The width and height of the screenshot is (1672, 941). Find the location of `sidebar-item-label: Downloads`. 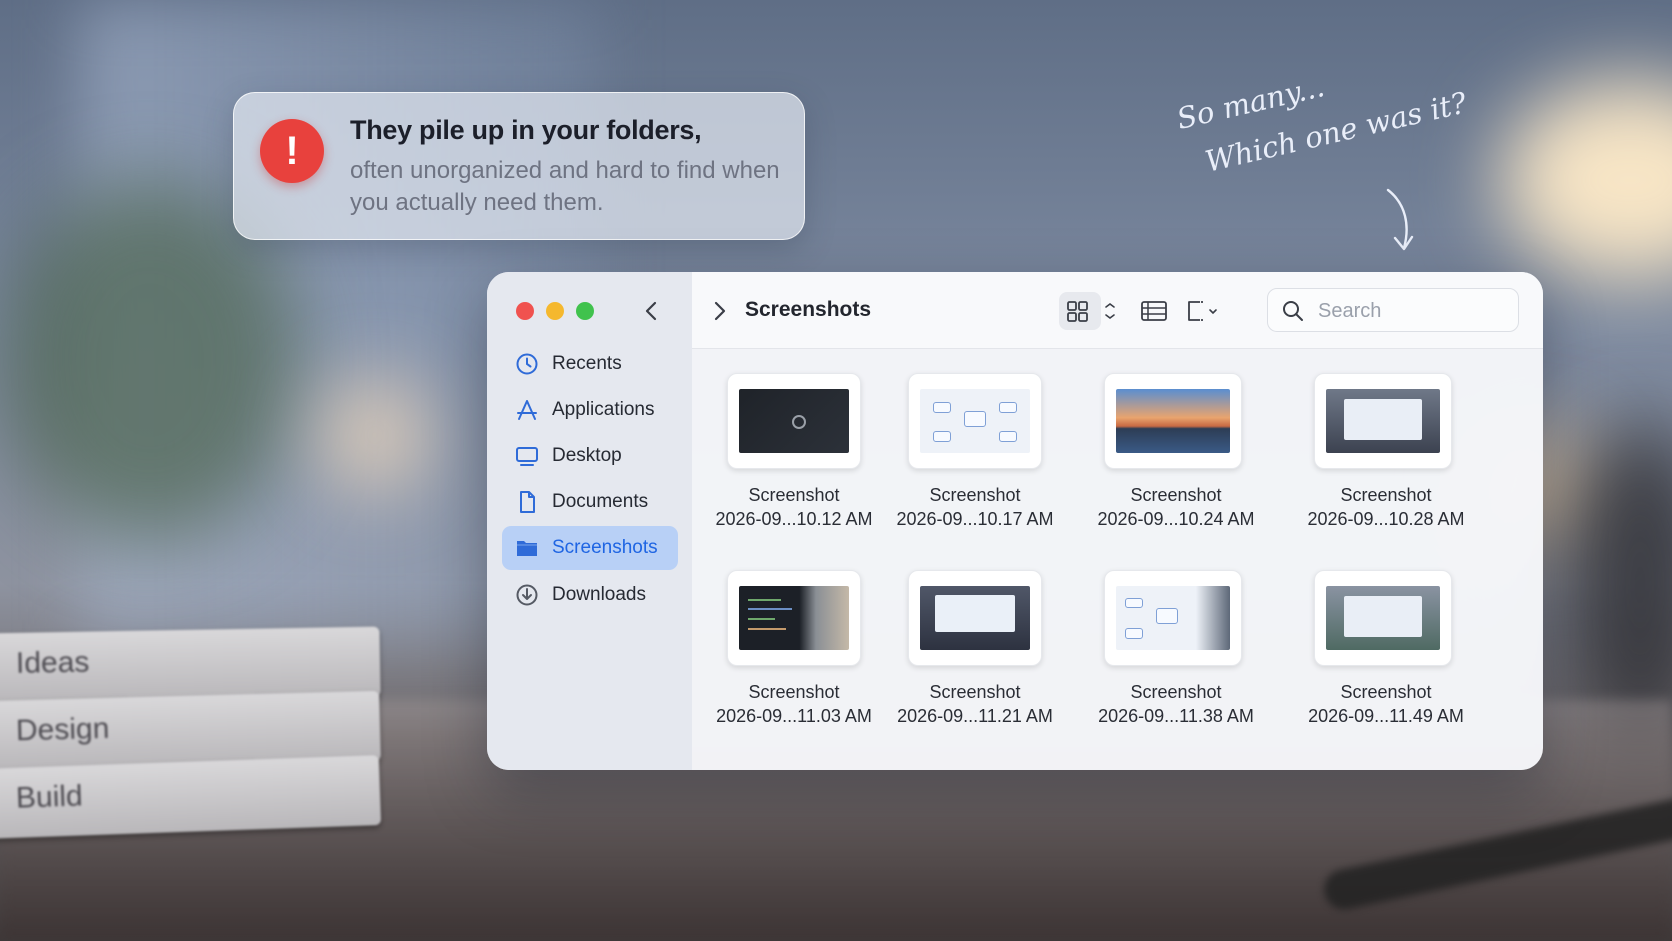

sidebar-item-label: Downloads is located at coordinates (599, 594).